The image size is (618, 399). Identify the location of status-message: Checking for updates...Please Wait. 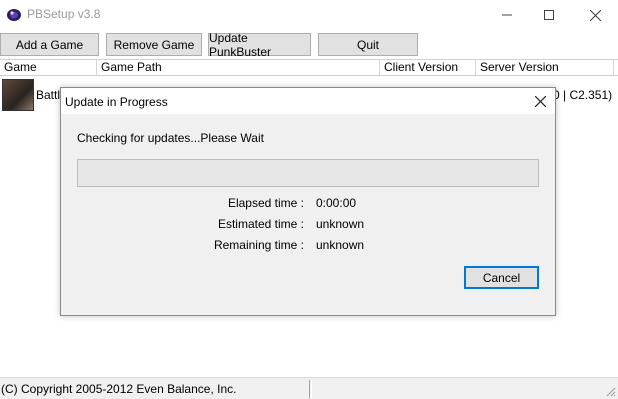
(170, 138).